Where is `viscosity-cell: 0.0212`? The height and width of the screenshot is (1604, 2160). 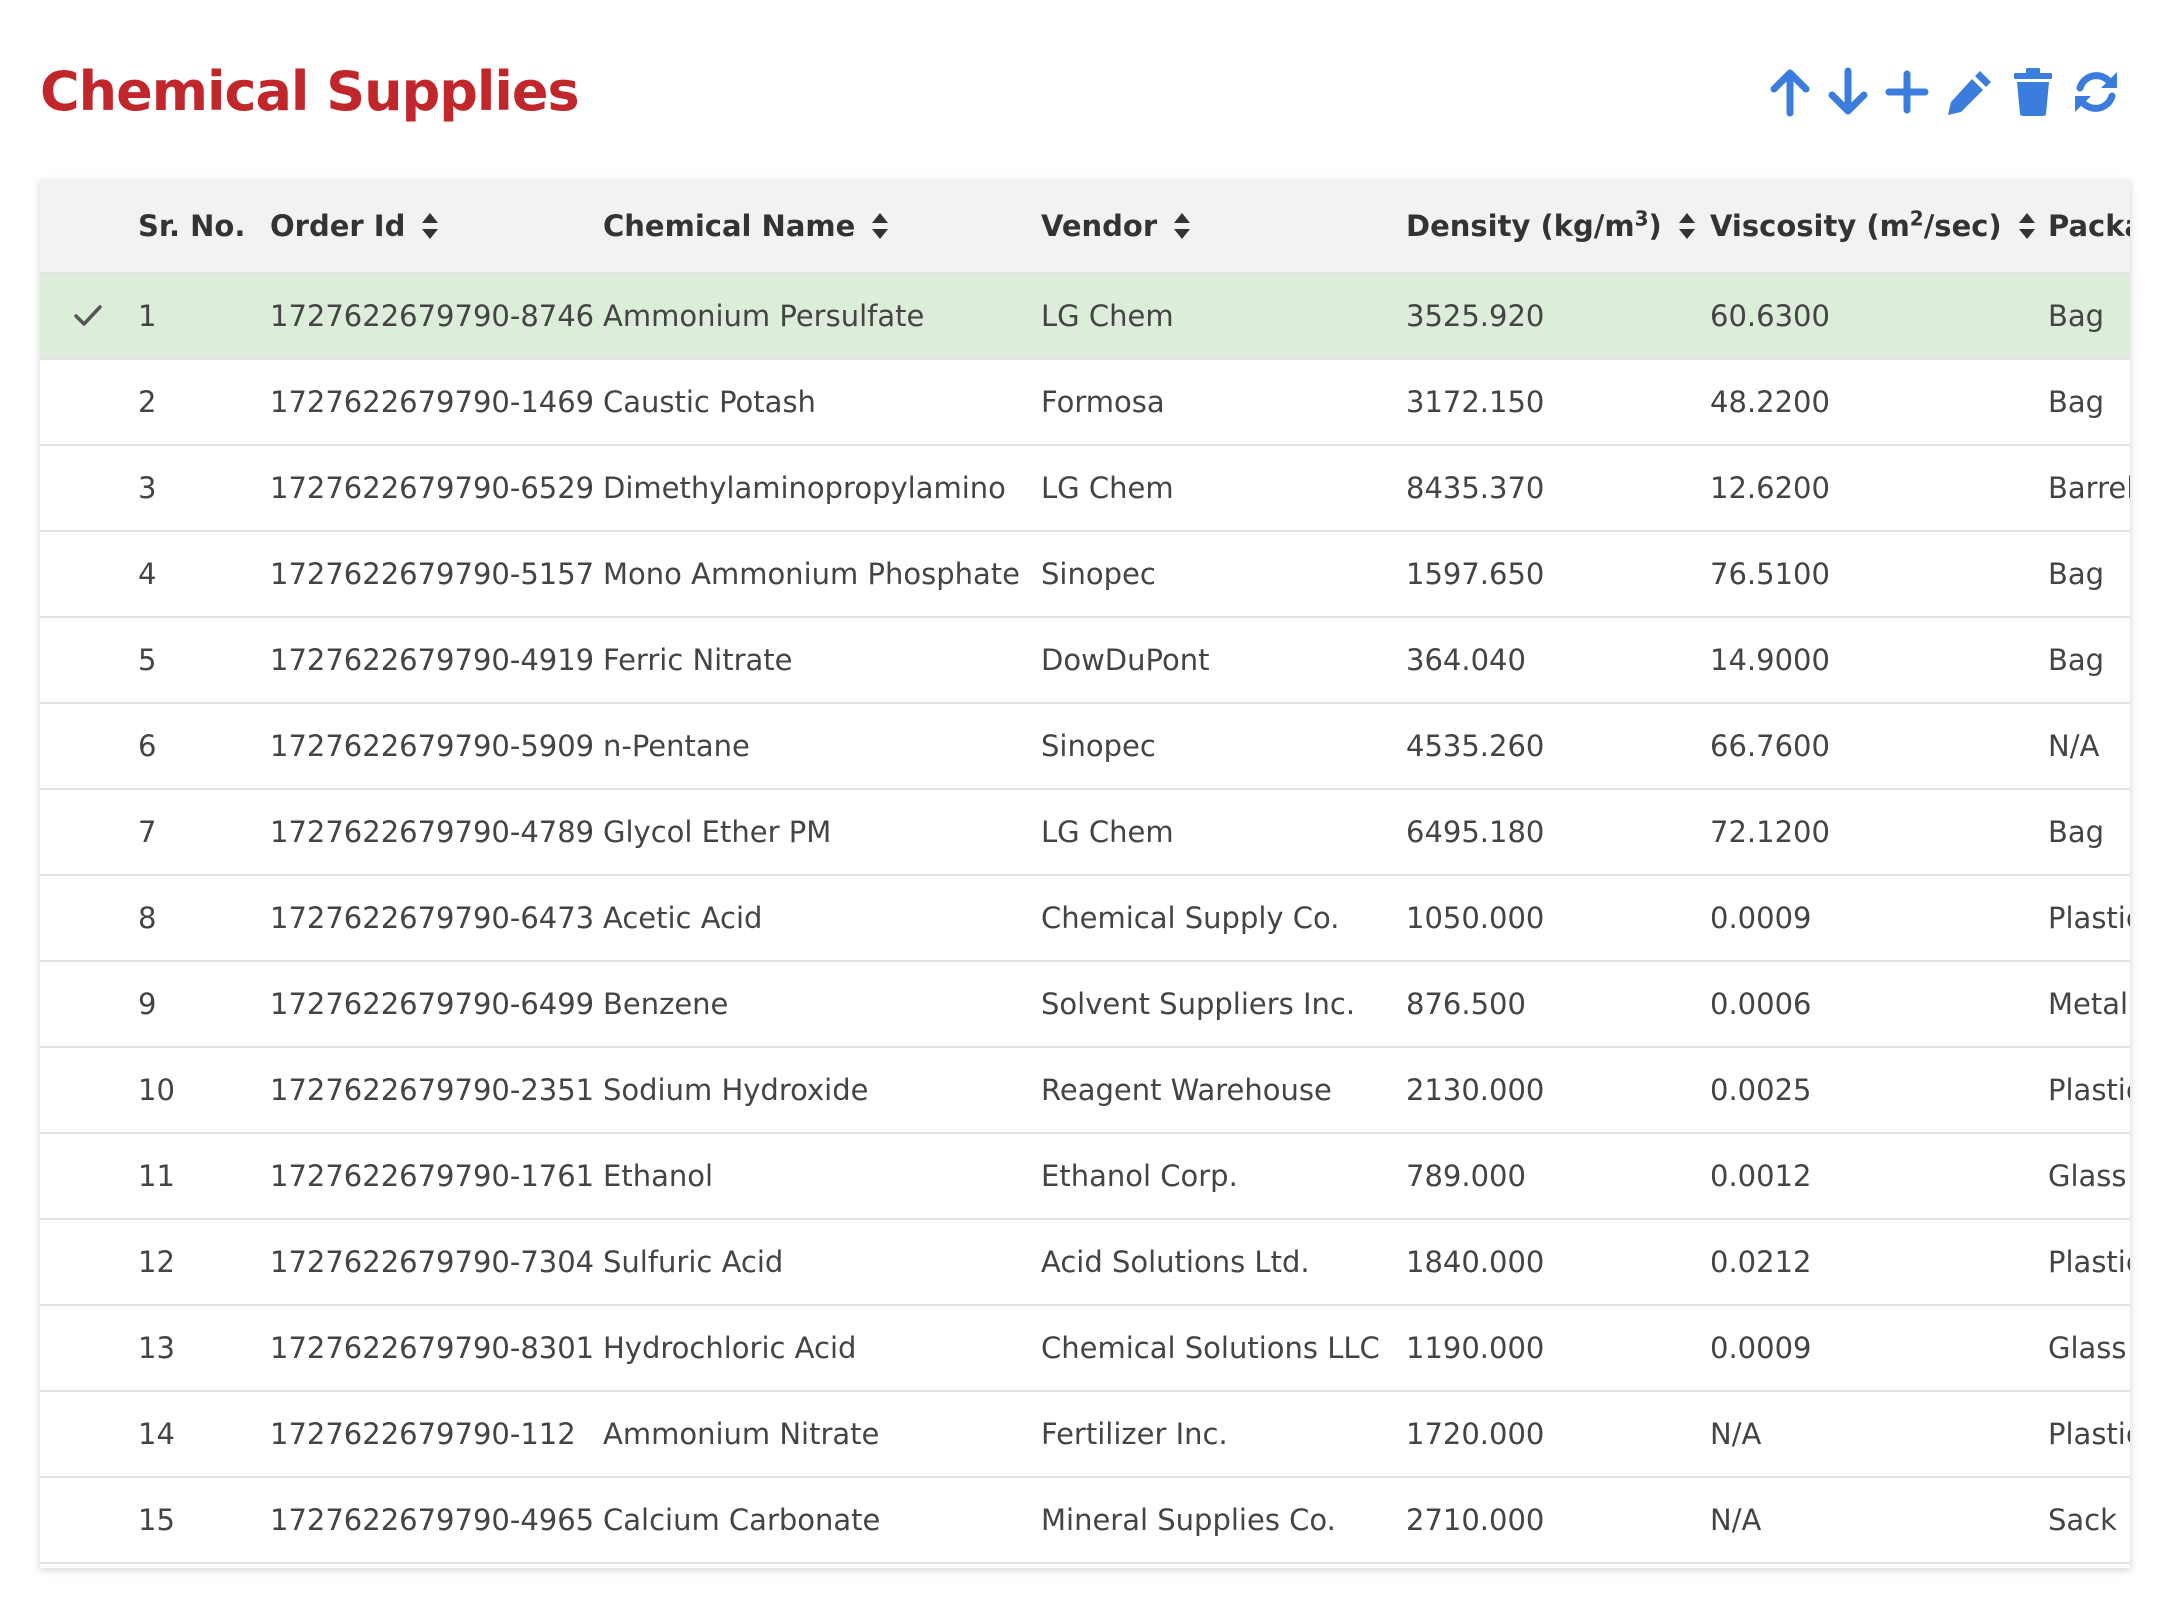 viscosity-cell: 0.0212 is located at coordinates (1878, 1262).